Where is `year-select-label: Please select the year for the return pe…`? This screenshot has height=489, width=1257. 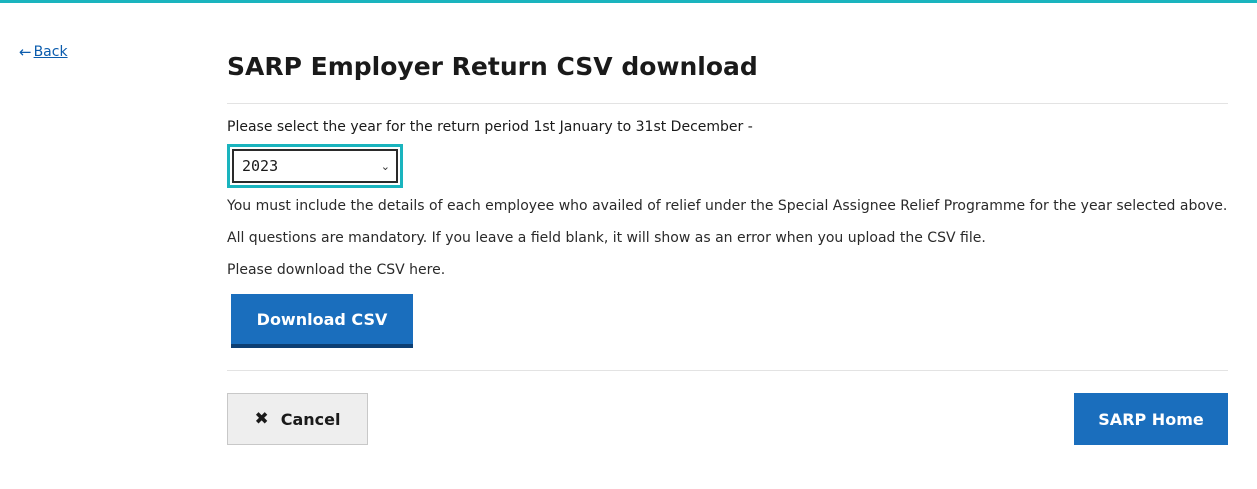 year-select-label: Please select the year for the return pe… is located at coordinates (490, 127).